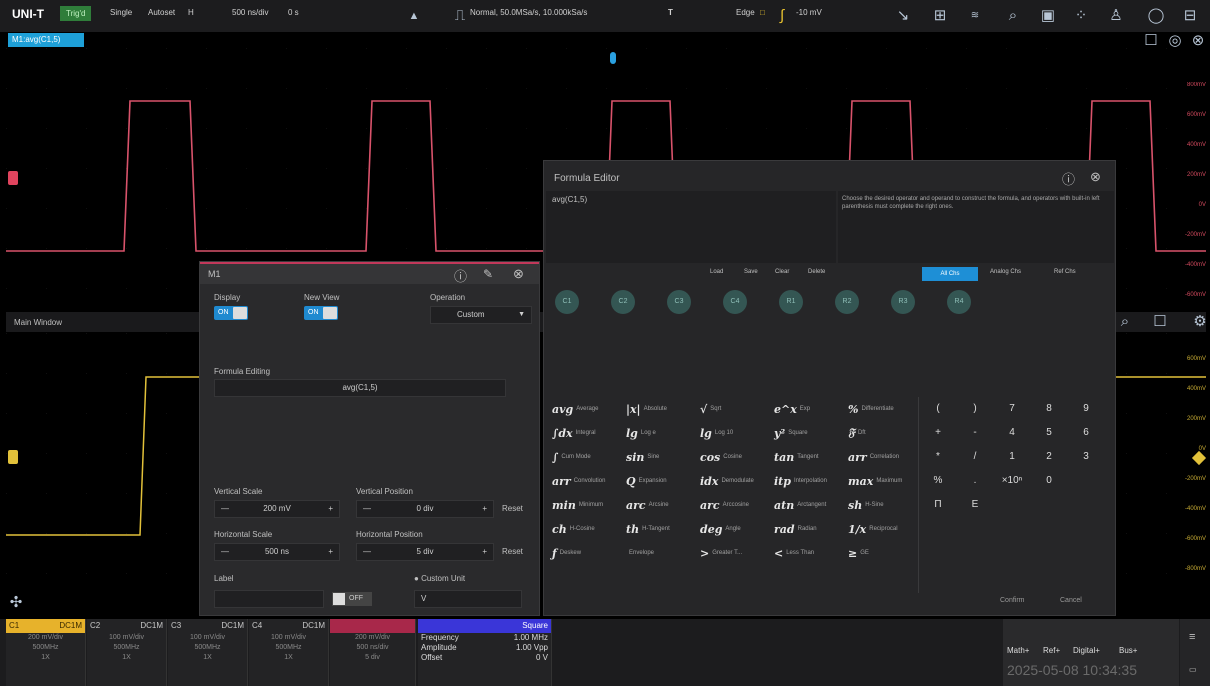  Describe the element at coordinates (716, 272) in the screenshot. I see `load-button: Load` at that location.